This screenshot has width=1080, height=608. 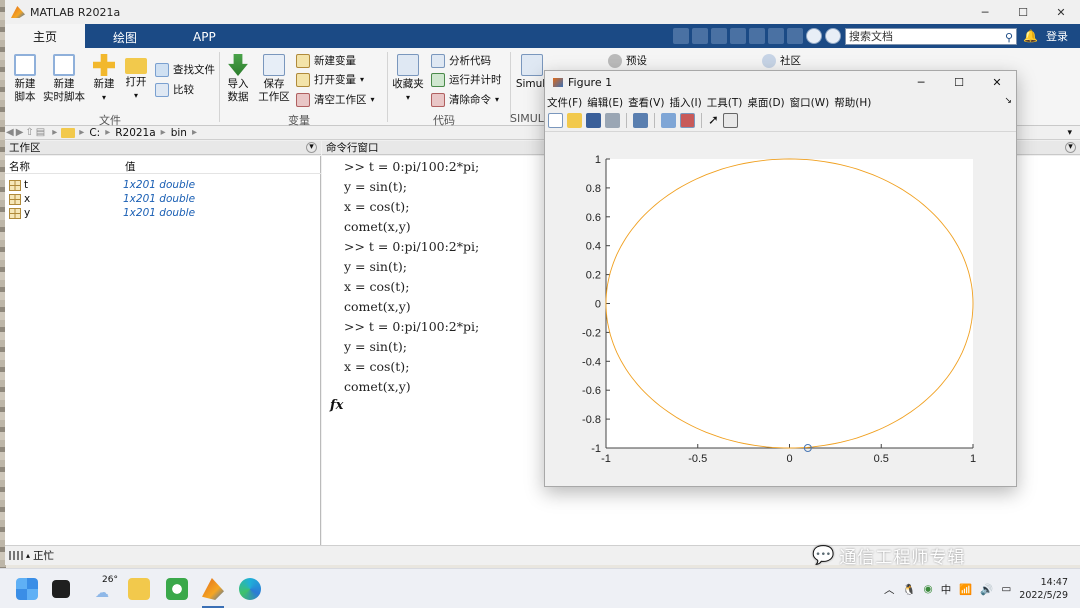 I want to click on new-live-script-button: 新建 实时脚本, so click(x=64, y=79).